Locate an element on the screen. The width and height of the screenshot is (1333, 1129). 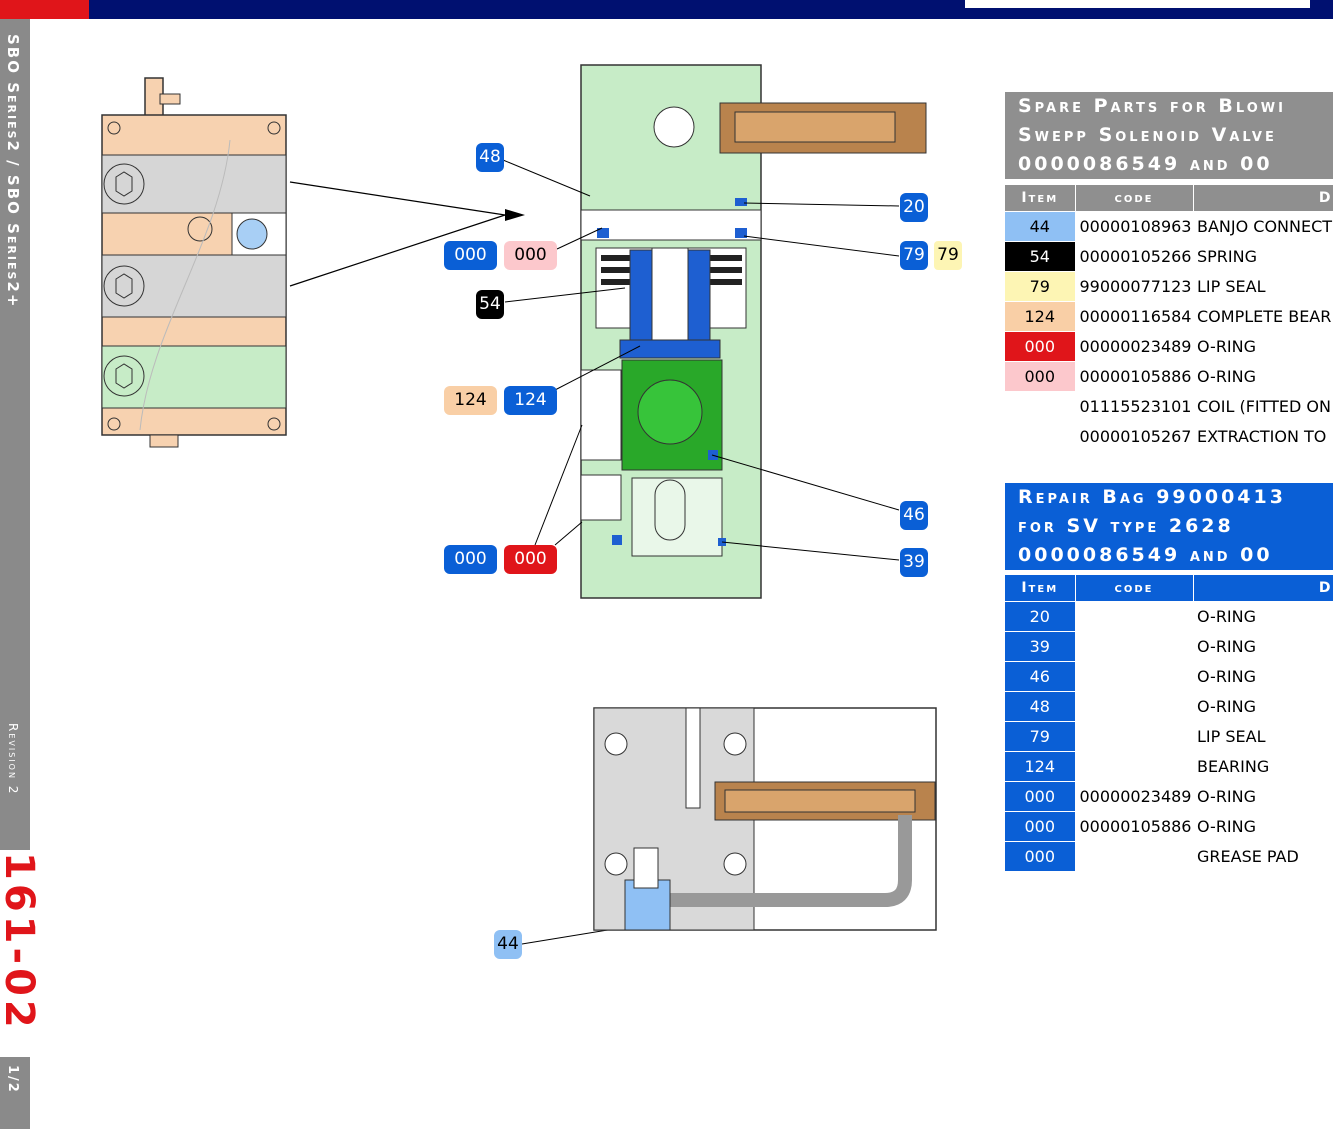
repair-bag-title-line-3: 0000086549 and 00 is located at coordinates (1145, 555).